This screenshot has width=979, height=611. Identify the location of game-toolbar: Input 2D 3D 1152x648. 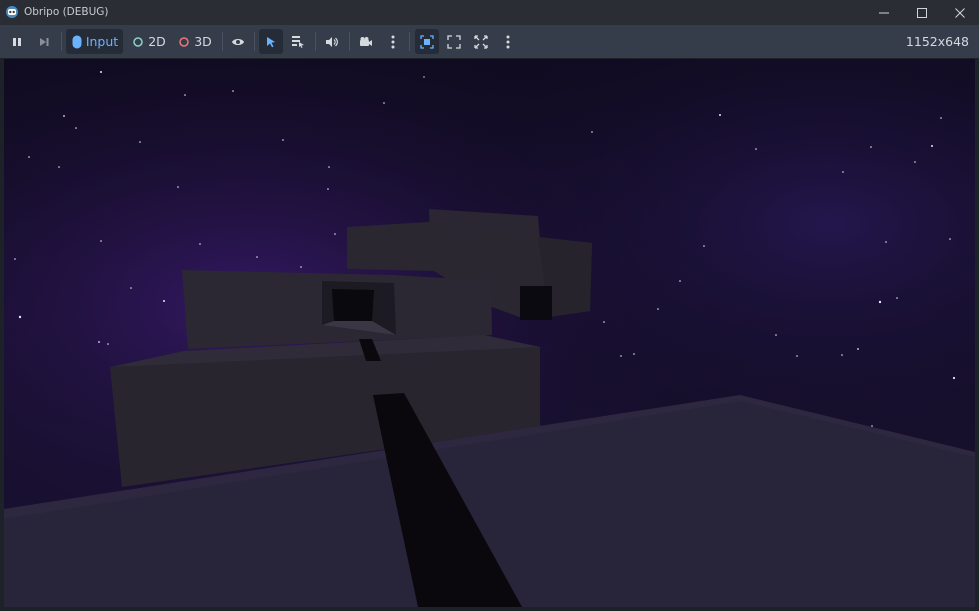
(489, 41).